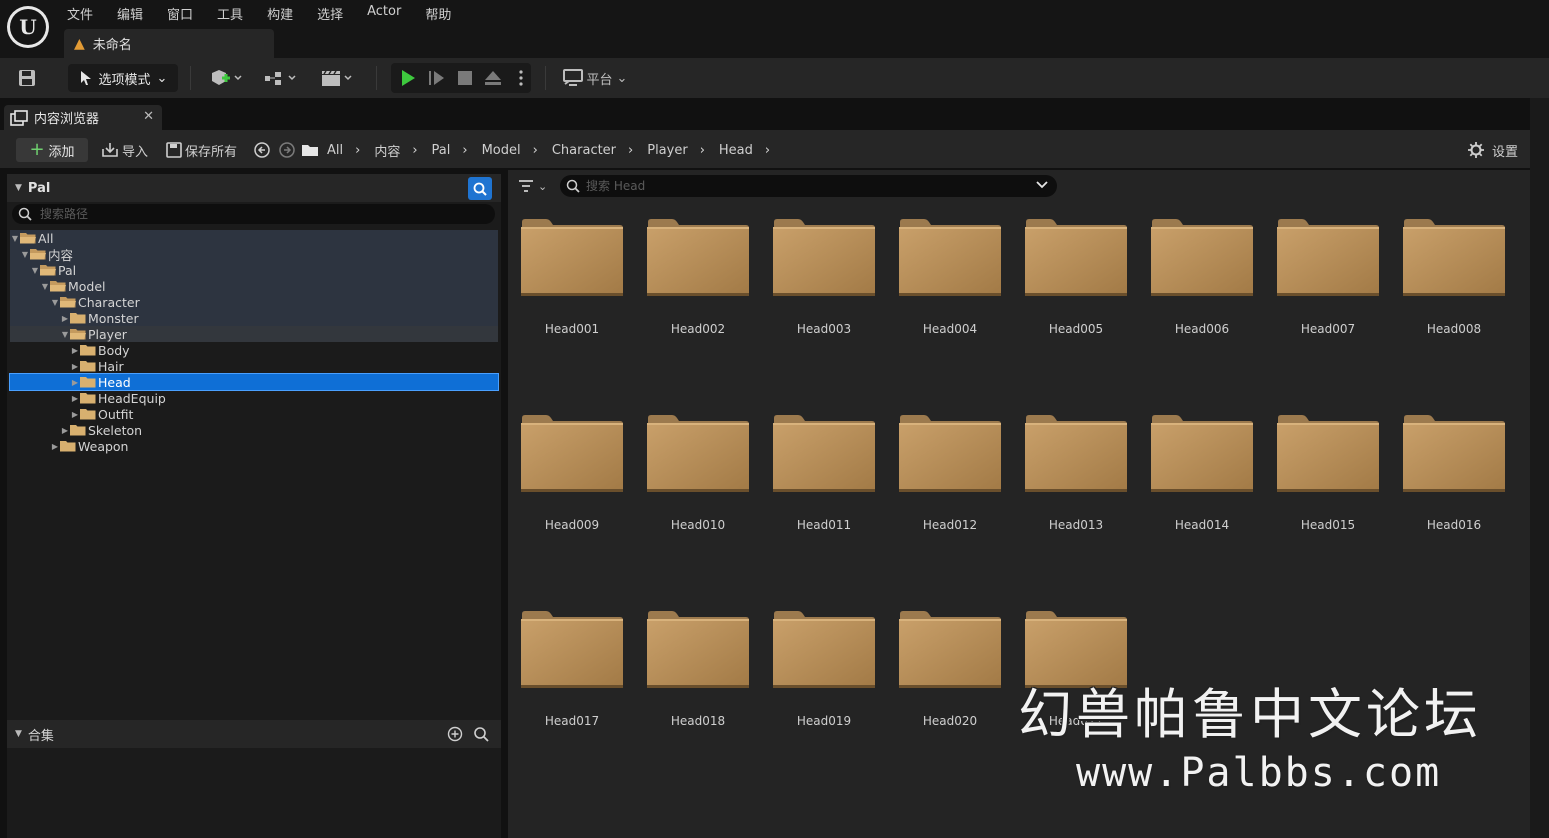 The width and height of the screenshot is (1549, 838). Describe the element at coordinates (950, 494) in the screenshot. I see `asset-tile: Head012` at that location.